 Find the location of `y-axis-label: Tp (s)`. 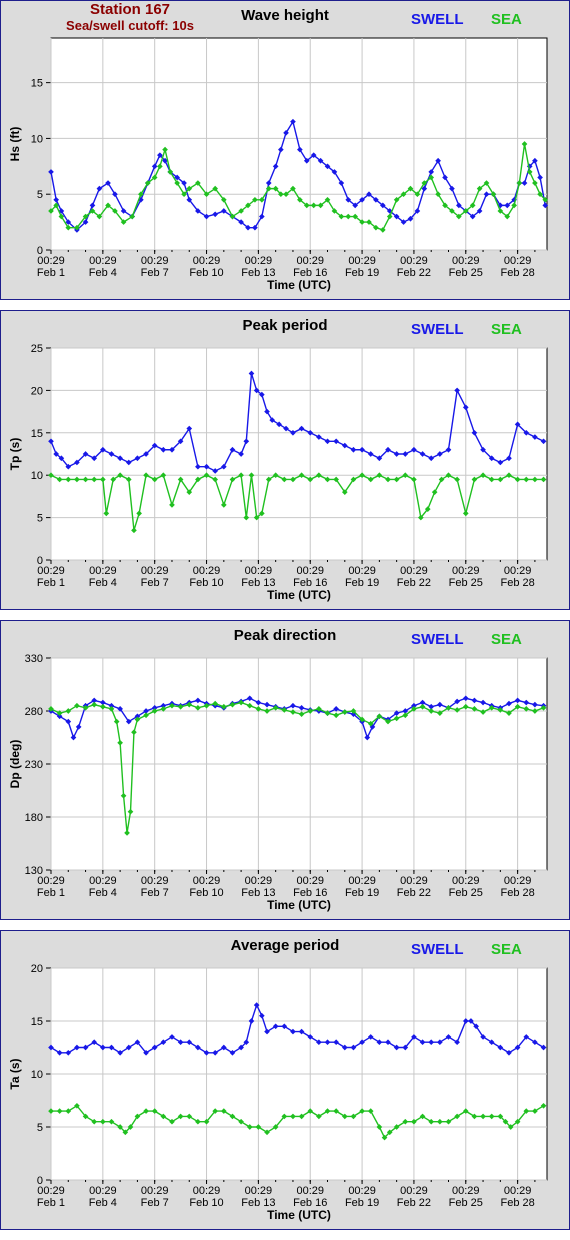

y-axis-label: Tp (s) is located at coordinates (15, 454).